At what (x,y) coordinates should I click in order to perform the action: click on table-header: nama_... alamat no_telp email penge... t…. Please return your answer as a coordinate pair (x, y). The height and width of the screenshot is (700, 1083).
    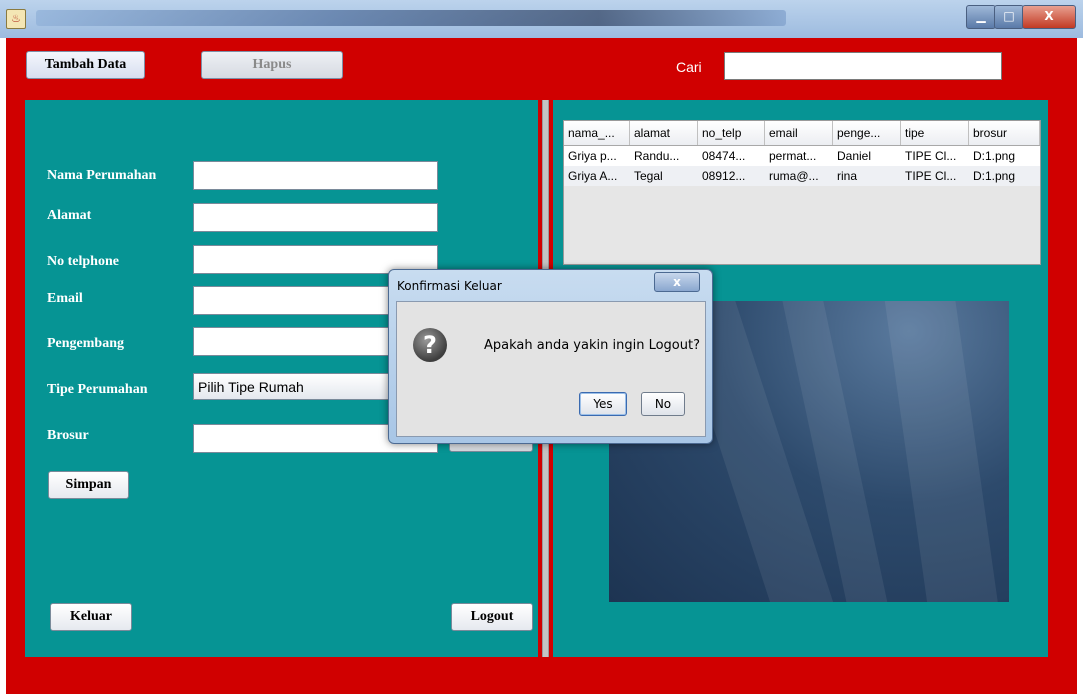
    Looking at the image, I should click on (802, 133).